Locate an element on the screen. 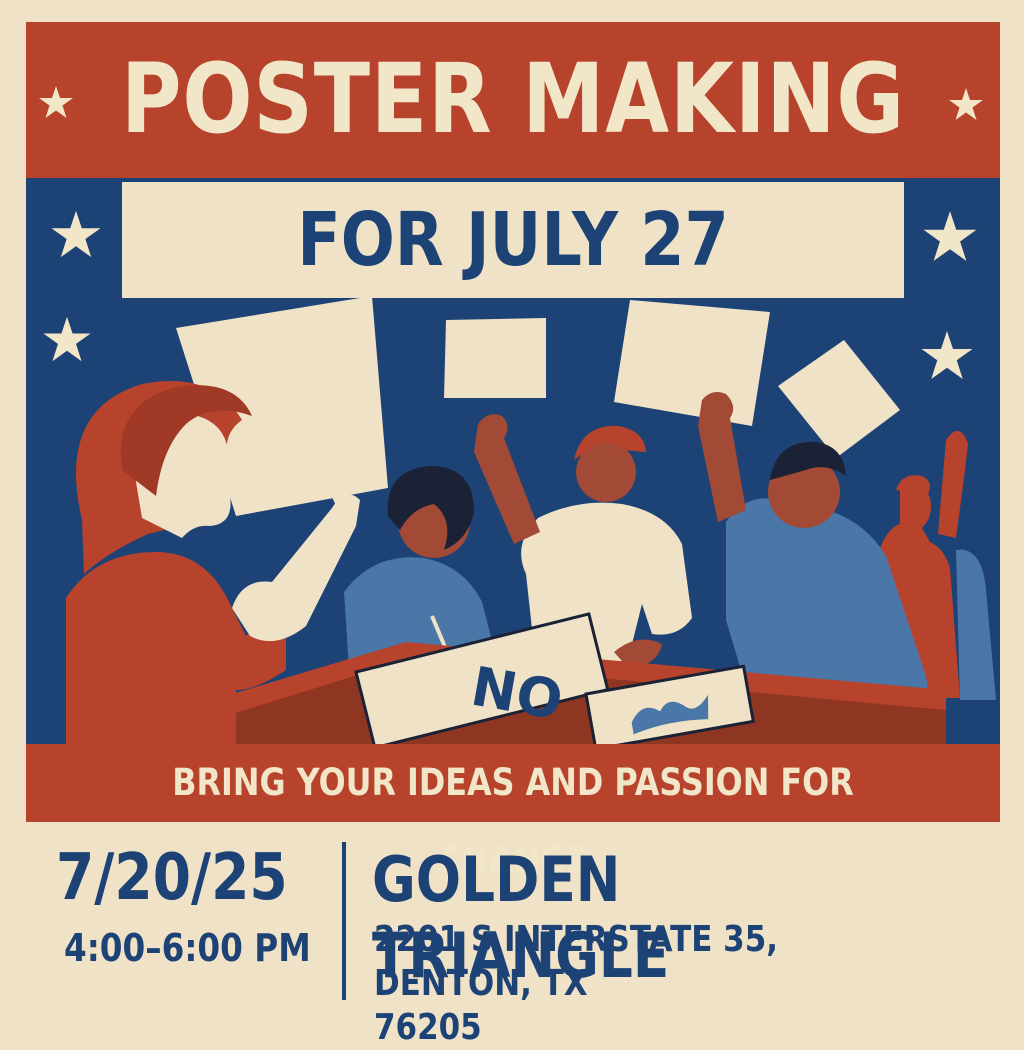 Image resolution: width=1024 pixels, height=1050 pixels. poster-tagline: BRING YOUR IDEAS AND PASSION FOR CHANGE is located at coordinates (513, 821).